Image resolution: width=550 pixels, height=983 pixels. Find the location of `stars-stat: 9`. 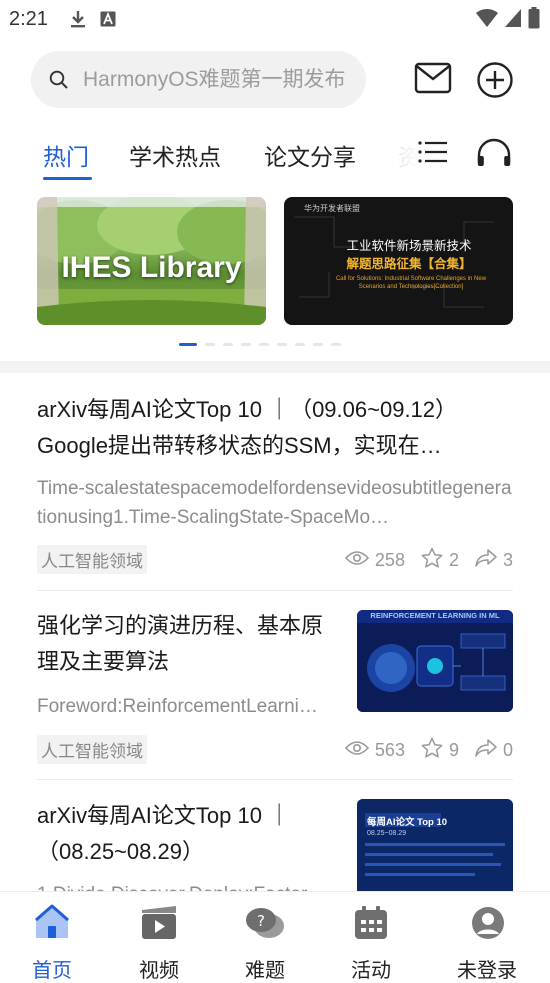

stars-stat: 9 is located at coordinates (440, 750).